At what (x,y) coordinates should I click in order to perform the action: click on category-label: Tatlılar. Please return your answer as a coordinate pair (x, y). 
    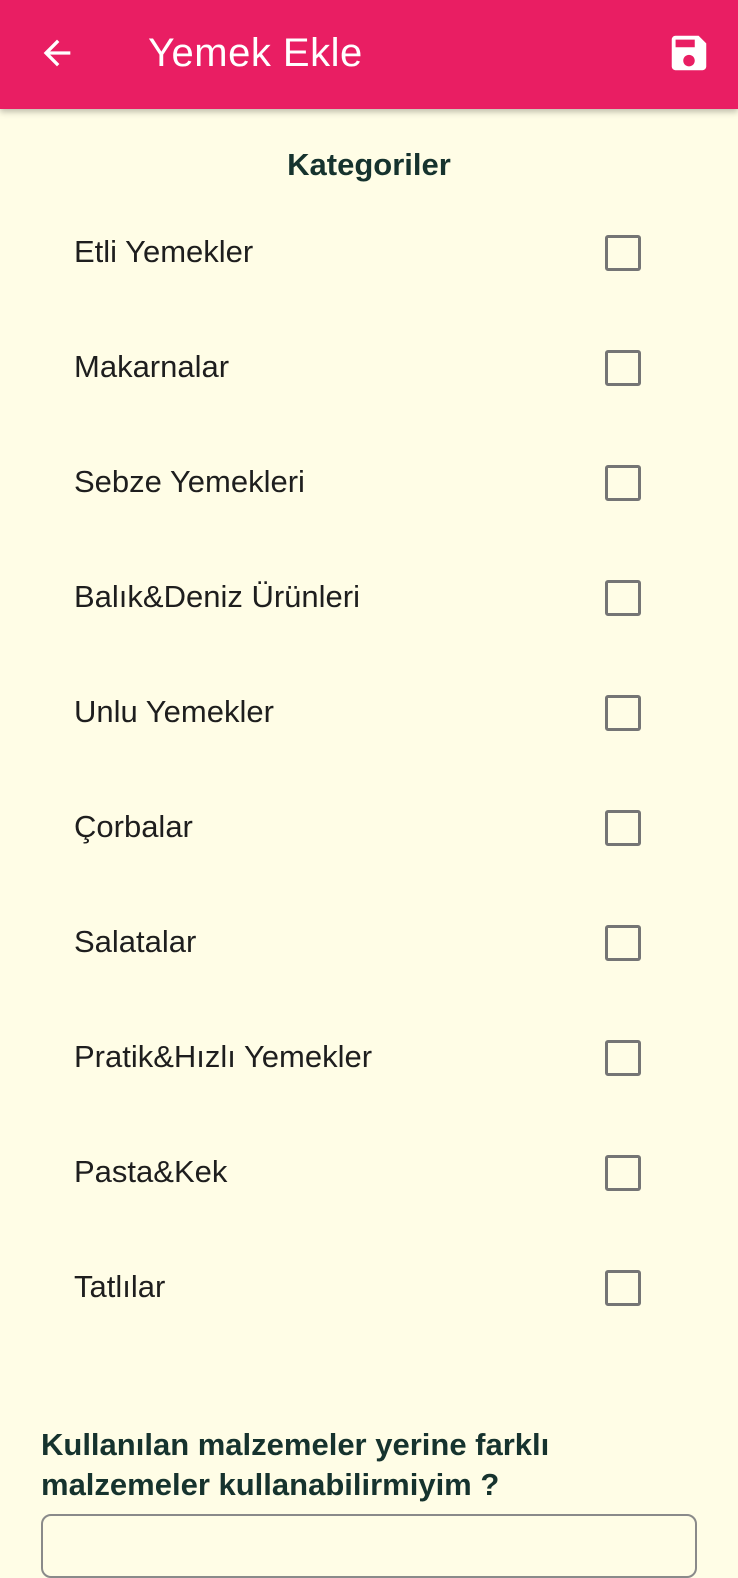
    Looking at the image, I should click on (120, 1286).